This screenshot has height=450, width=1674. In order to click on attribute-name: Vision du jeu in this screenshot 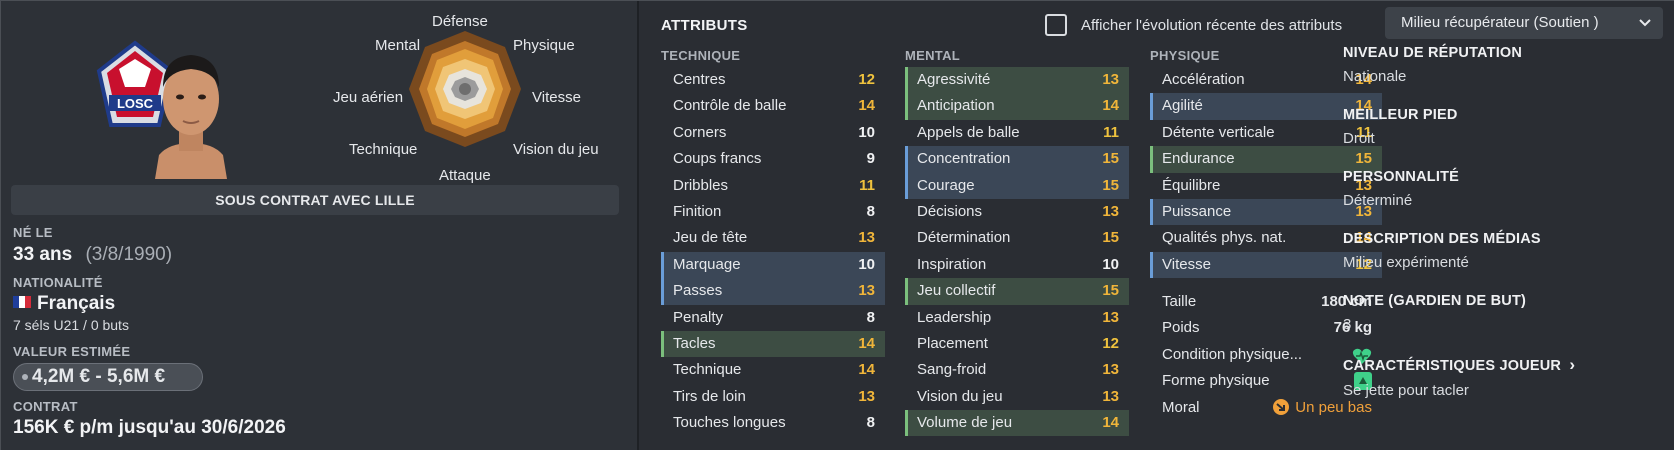, I will do `click(960, 396)`.